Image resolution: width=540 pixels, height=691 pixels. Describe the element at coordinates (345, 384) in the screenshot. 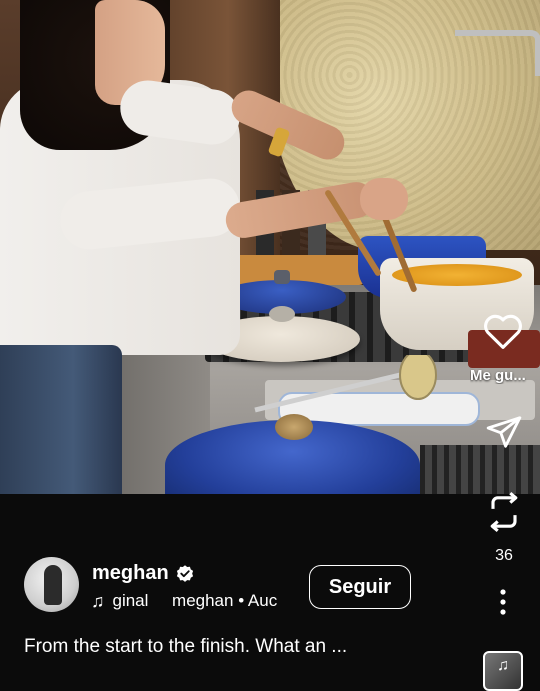

I see `ladle` at that location.